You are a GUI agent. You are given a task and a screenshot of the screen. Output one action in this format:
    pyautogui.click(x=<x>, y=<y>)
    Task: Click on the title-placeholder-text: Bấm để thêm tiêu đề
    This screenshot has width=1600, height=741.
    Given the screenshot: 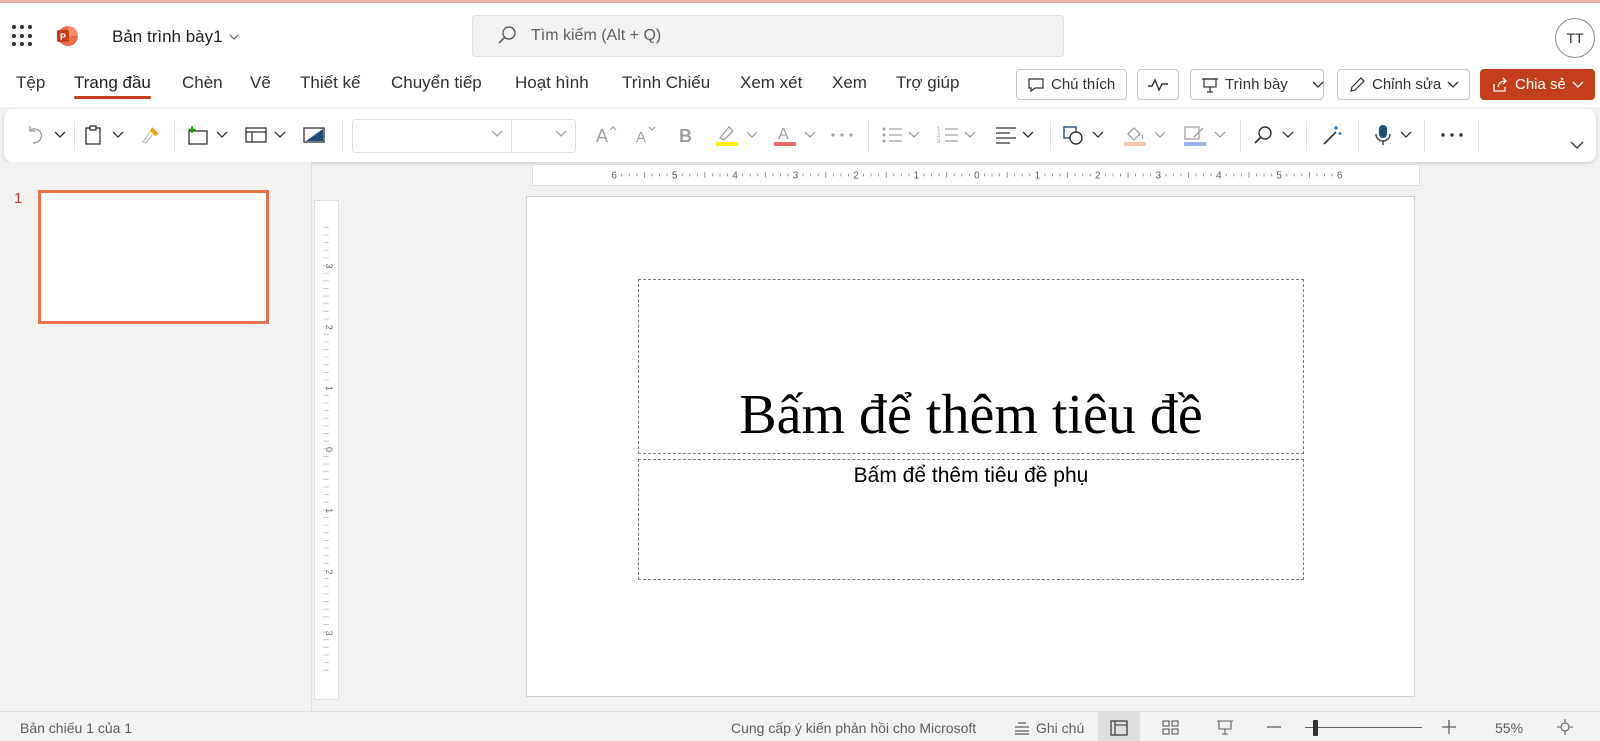 What is the action you would take?
    pyautogui.click(x=971, y=415)
    